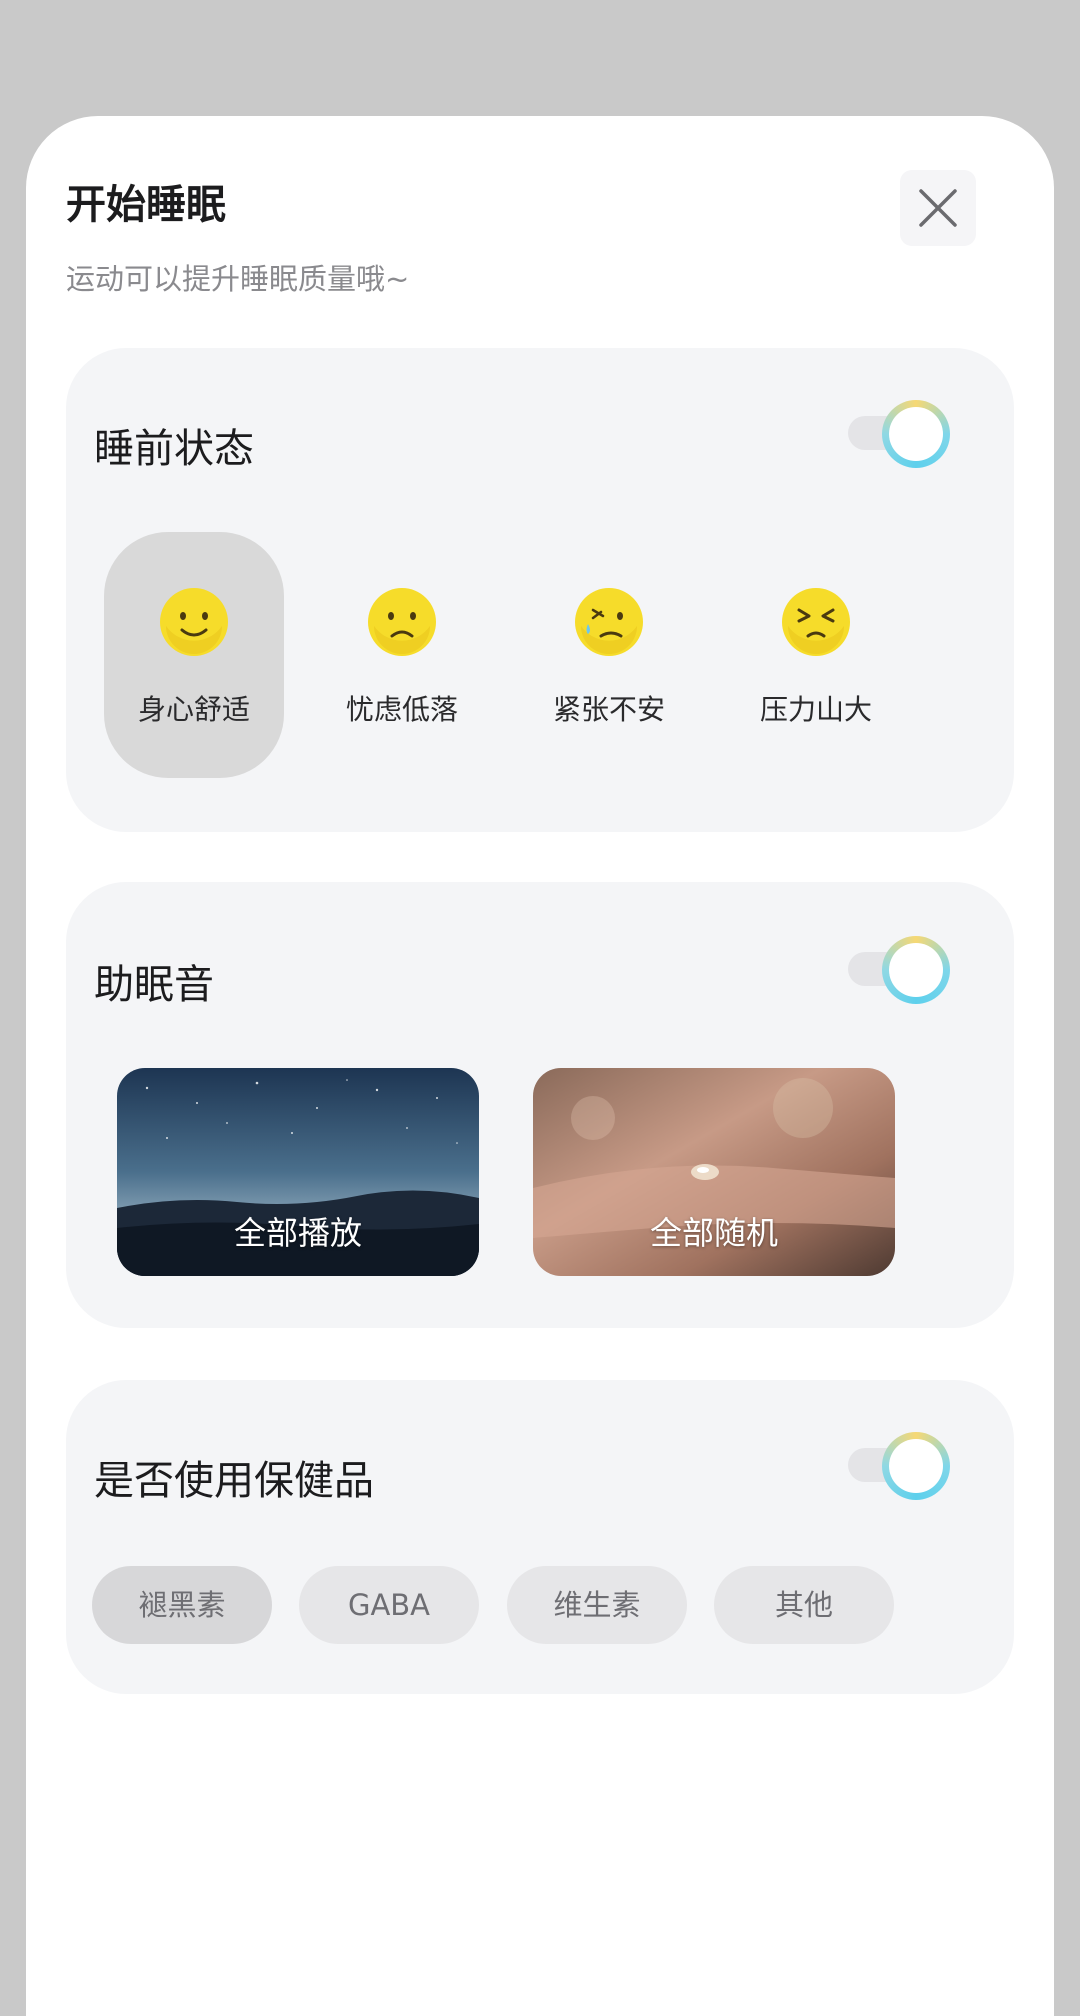  Describe the element at coordinates (389, 1605) in the screenshot. I see `supplement-option-gaba: GABA` at that location.